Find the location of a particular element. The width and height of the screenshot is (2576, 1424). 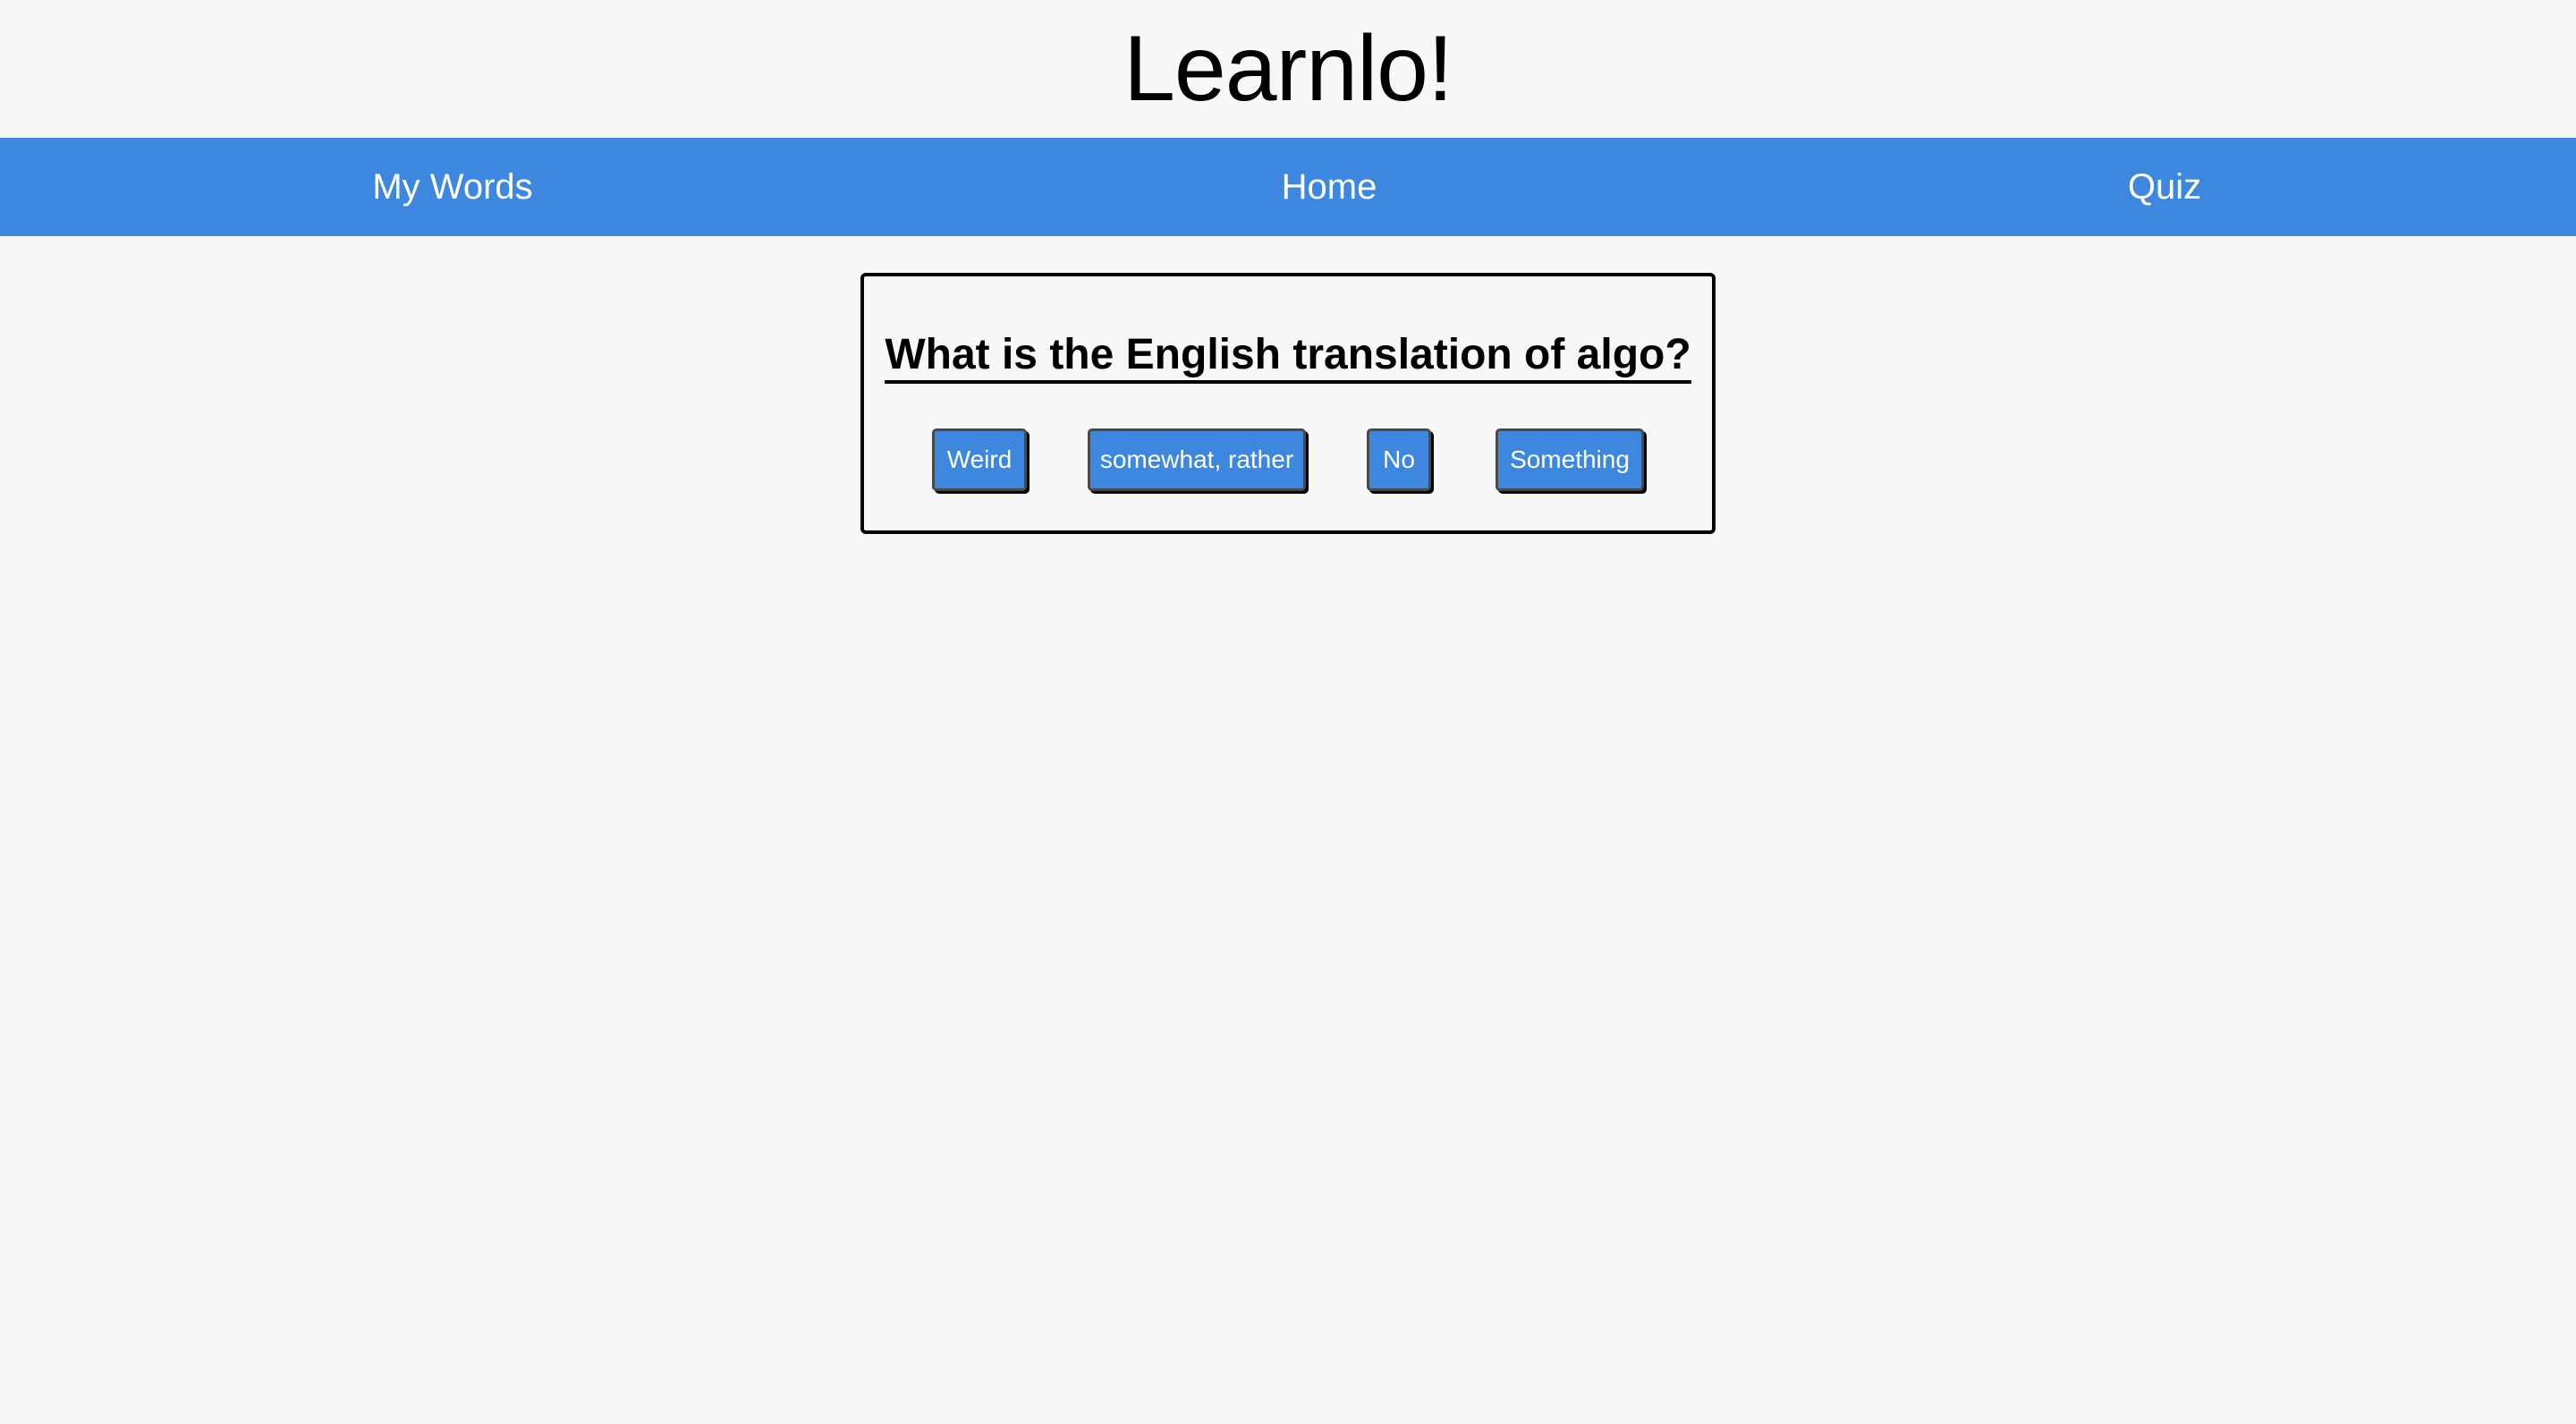

answer-button-something: Something is located at coordinates (1570, 459).